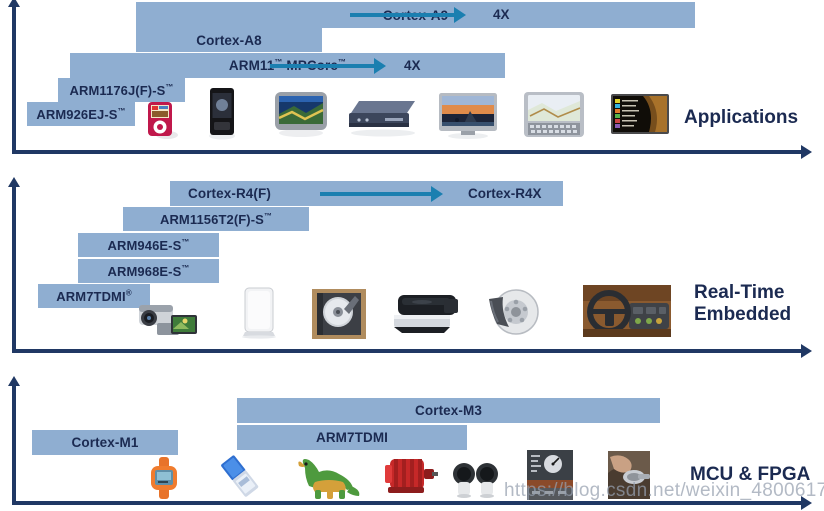 The image size is (824, 511). I want to click on embedded-vertical-axis, so click(14, 264).